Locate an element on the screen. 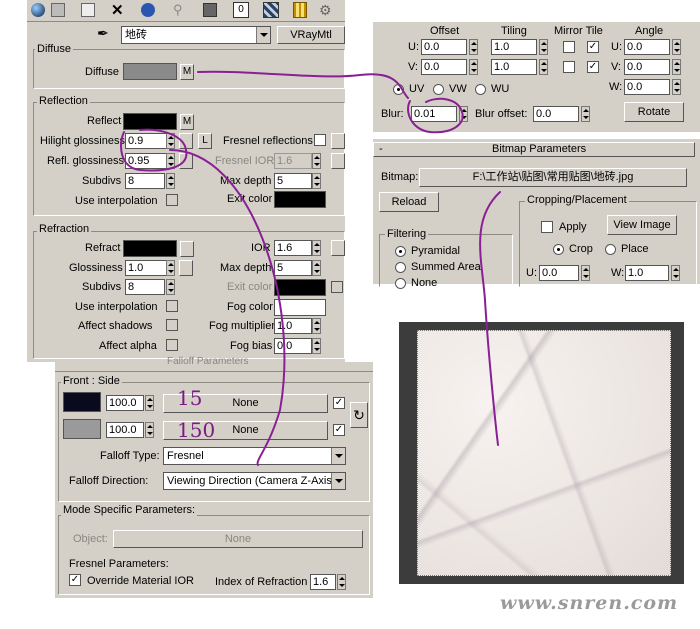 This screenshot has width=700, height=629. fresnel-ior-arrows is located at coordinates (316, 161).